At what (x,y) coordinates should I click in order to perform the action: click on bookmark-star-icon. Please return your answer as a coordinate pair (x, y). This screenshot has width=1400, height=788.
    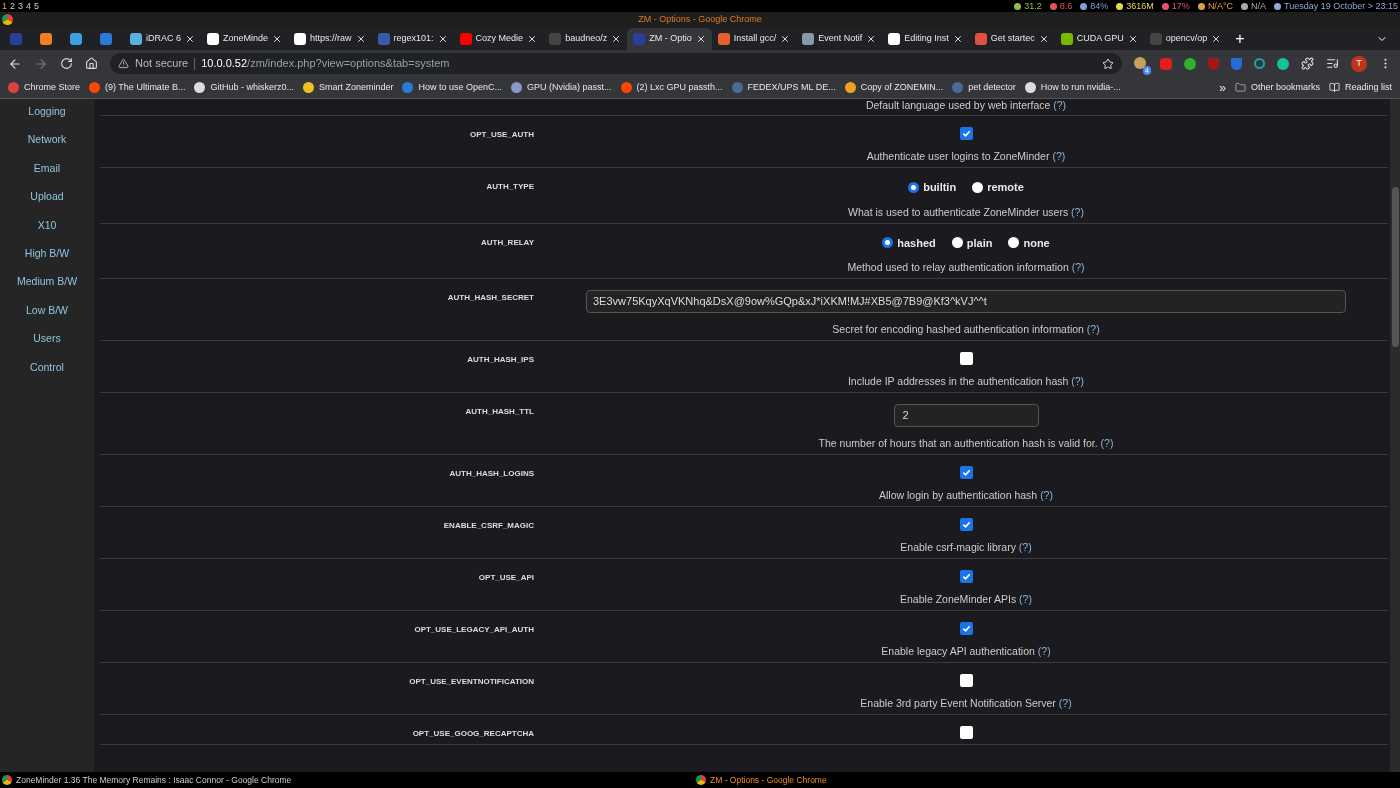
    Looking at the image, I should click on (1108, 63).